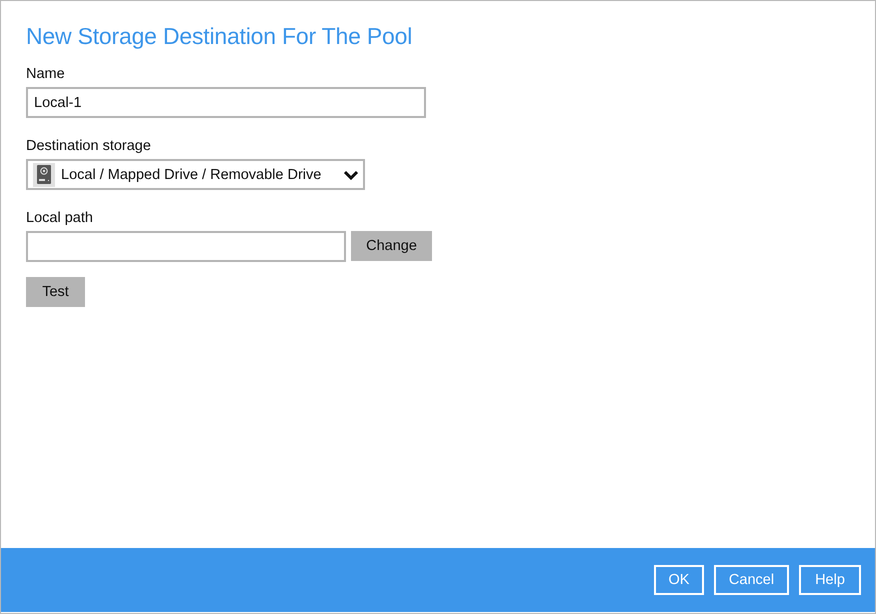 The width and height of the screenshot is (876, 614). I want to click on storage-dropdown: Local / Mapped Drive / Removable Drive, so click(195, 174).